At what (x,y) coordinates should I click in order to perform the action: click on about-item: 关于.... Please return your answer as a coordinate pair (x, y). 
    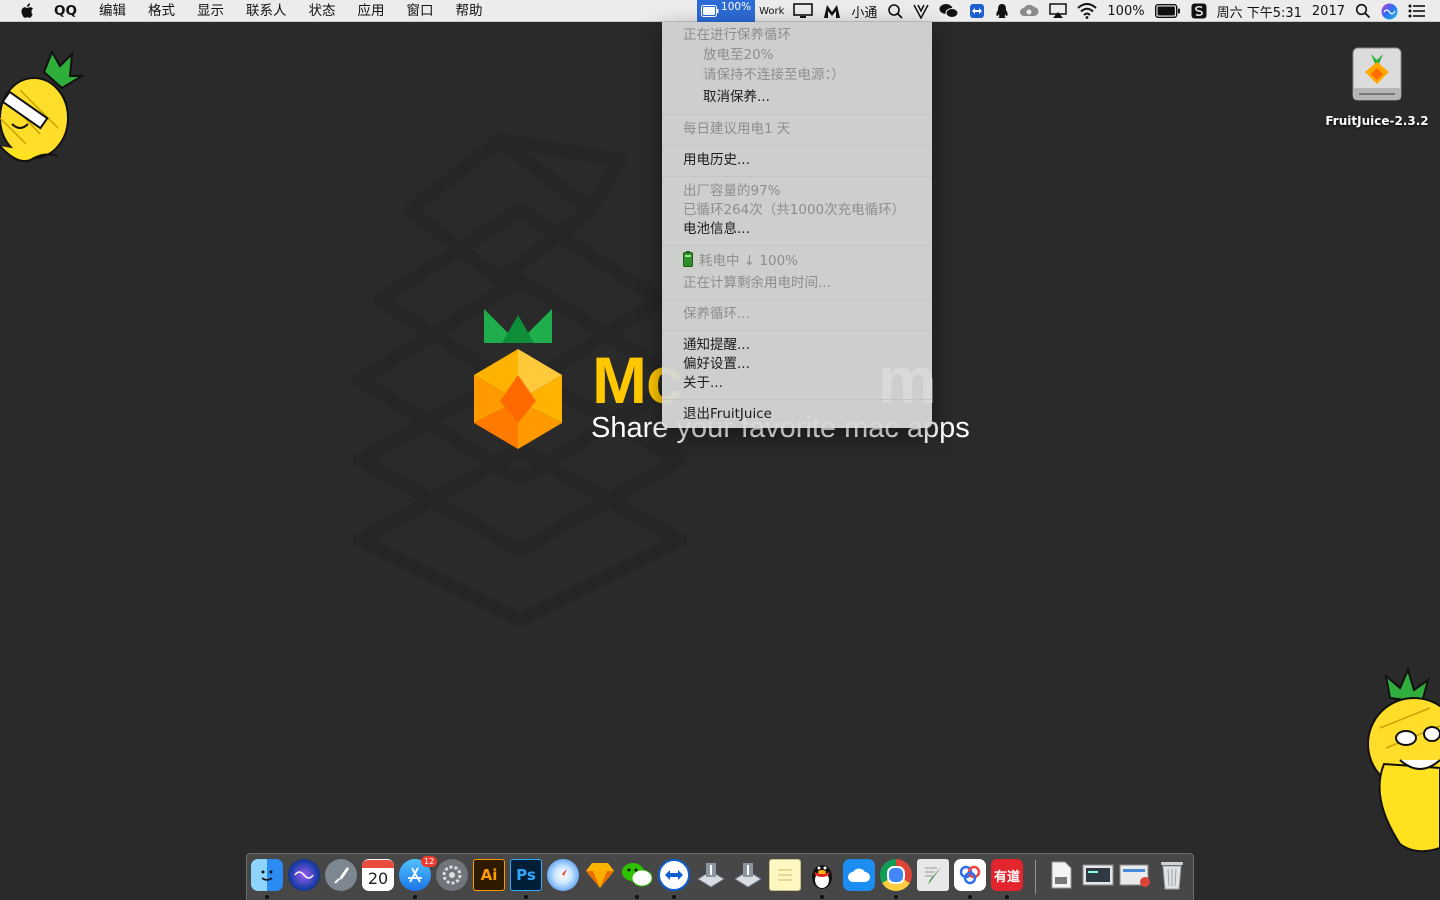
    Looking at the image, I should click on (703, 383).